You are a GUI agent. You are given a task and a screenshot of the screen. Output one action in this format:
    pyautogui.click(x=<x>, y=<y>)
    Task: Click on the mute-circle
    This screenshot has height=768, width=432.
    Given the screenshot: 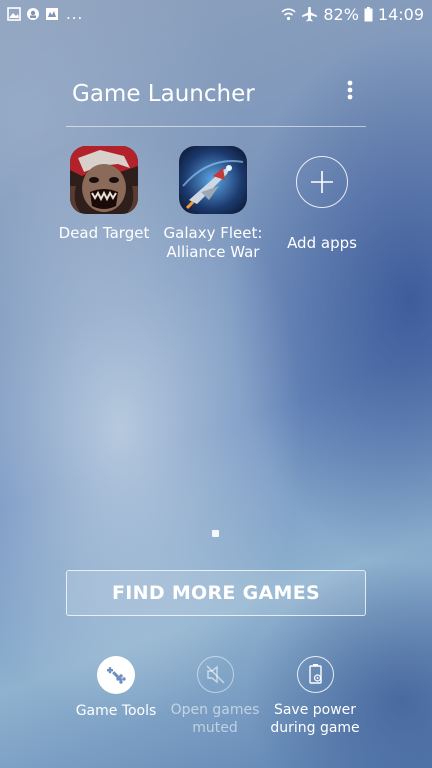 What is the action you would take?
    pyautogui.click(x=215, y=674)
    